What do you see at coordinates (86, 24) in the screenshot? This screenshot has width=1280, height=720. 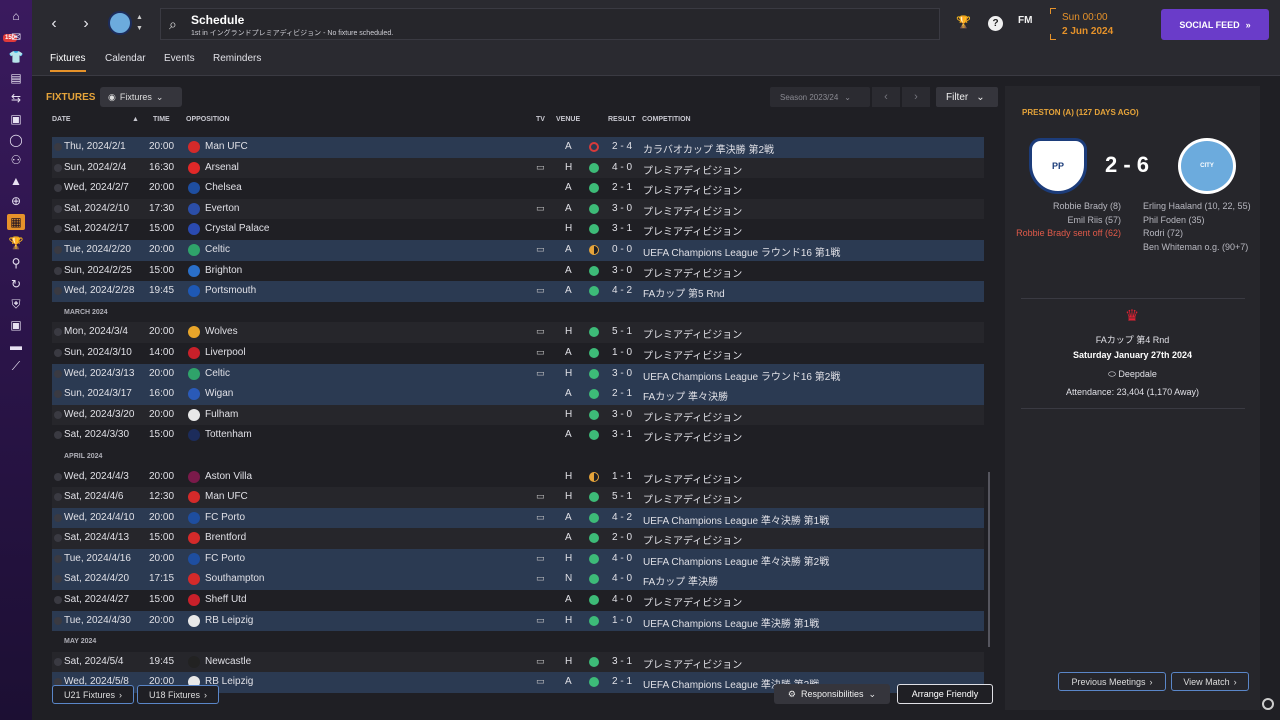 I see `forward-arrow-icon: ›` at bounding box center [86, 24].